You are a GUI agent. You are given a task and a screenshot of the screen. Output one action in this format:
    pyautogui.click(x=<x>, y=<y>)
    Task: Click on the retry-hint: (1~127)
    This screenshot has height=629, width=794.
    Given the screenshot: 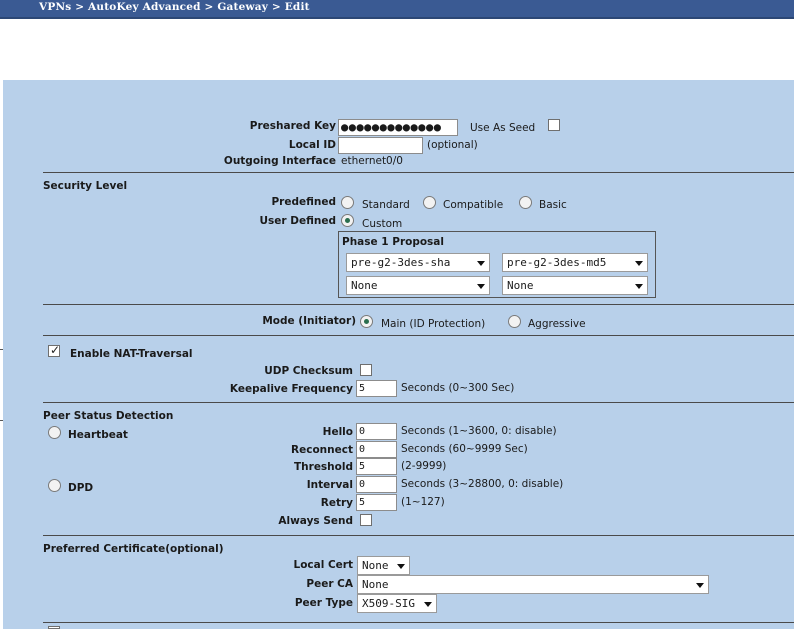 What is the action you would take?
    pyautogui.click(x=423, y=502)
    